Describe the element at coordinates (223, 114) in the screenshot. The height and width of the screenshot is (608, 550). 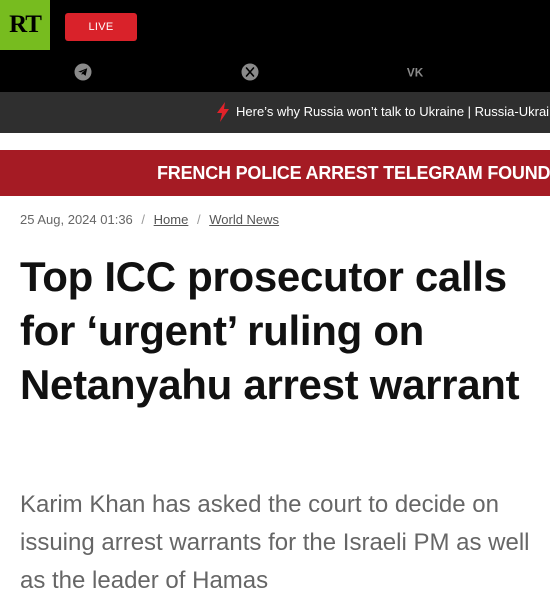
I see `lightning-icon` at that location.